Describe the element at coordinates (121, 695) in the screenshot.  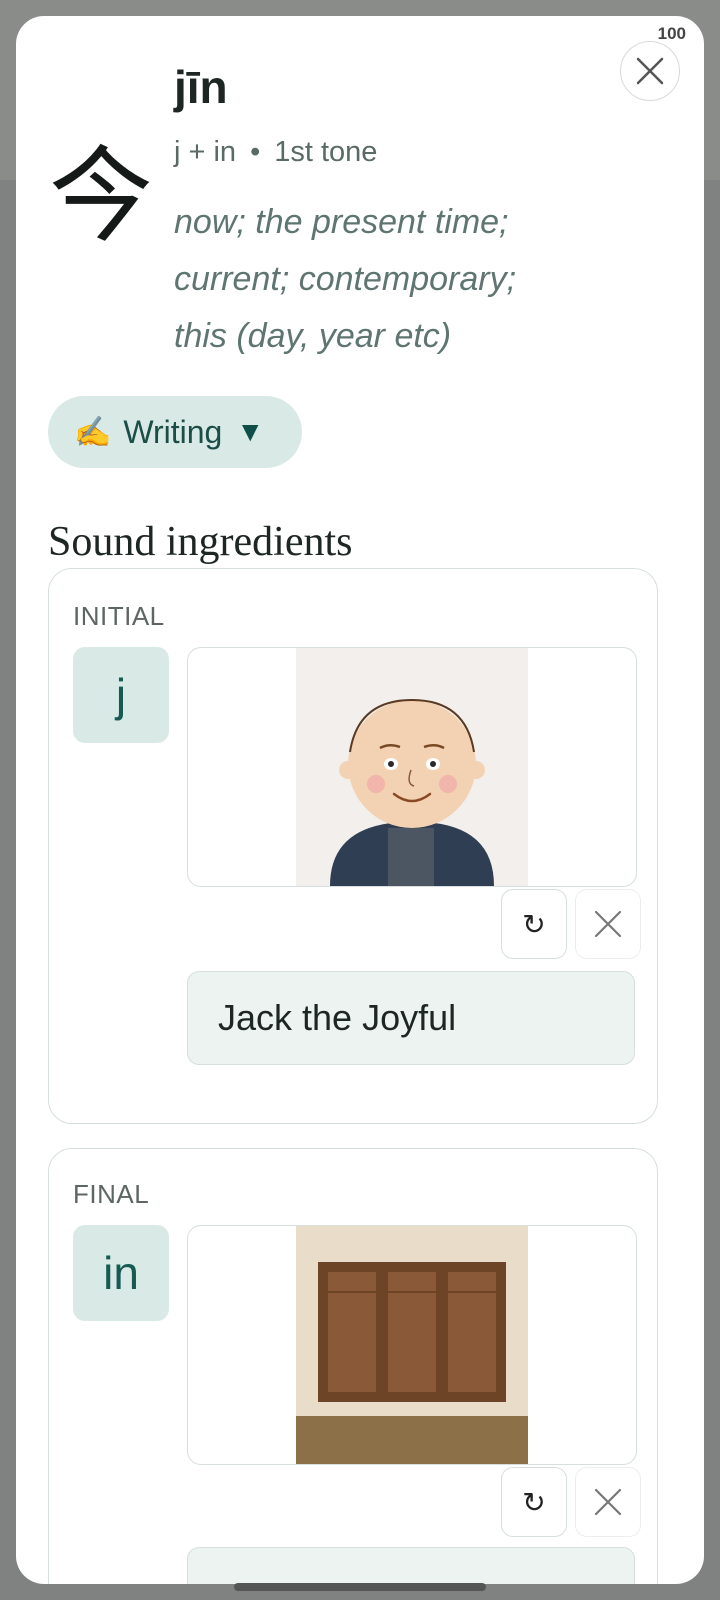
I see `initial-sound-tile: j` at that location.